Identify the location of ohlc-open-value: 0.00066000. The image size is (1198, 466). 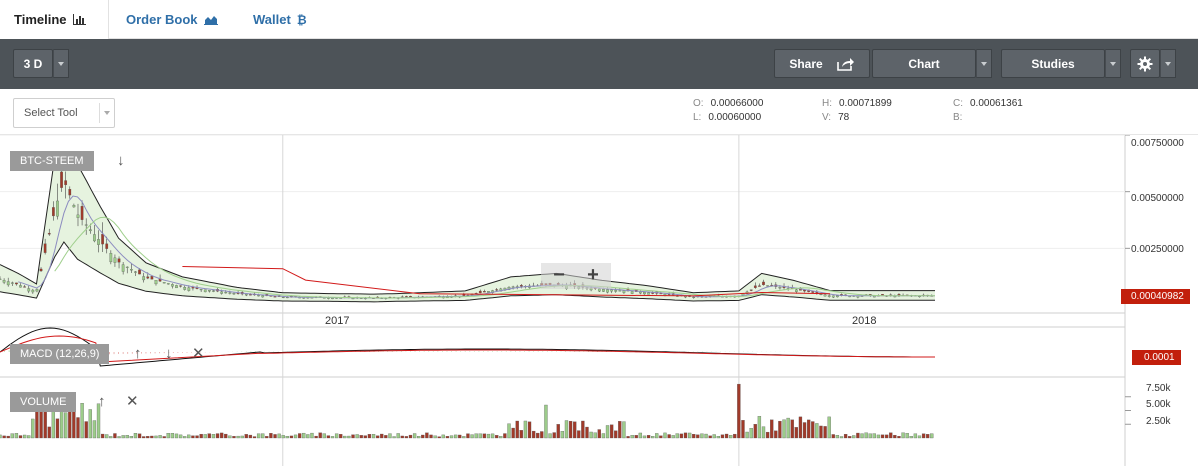
(737, 103).